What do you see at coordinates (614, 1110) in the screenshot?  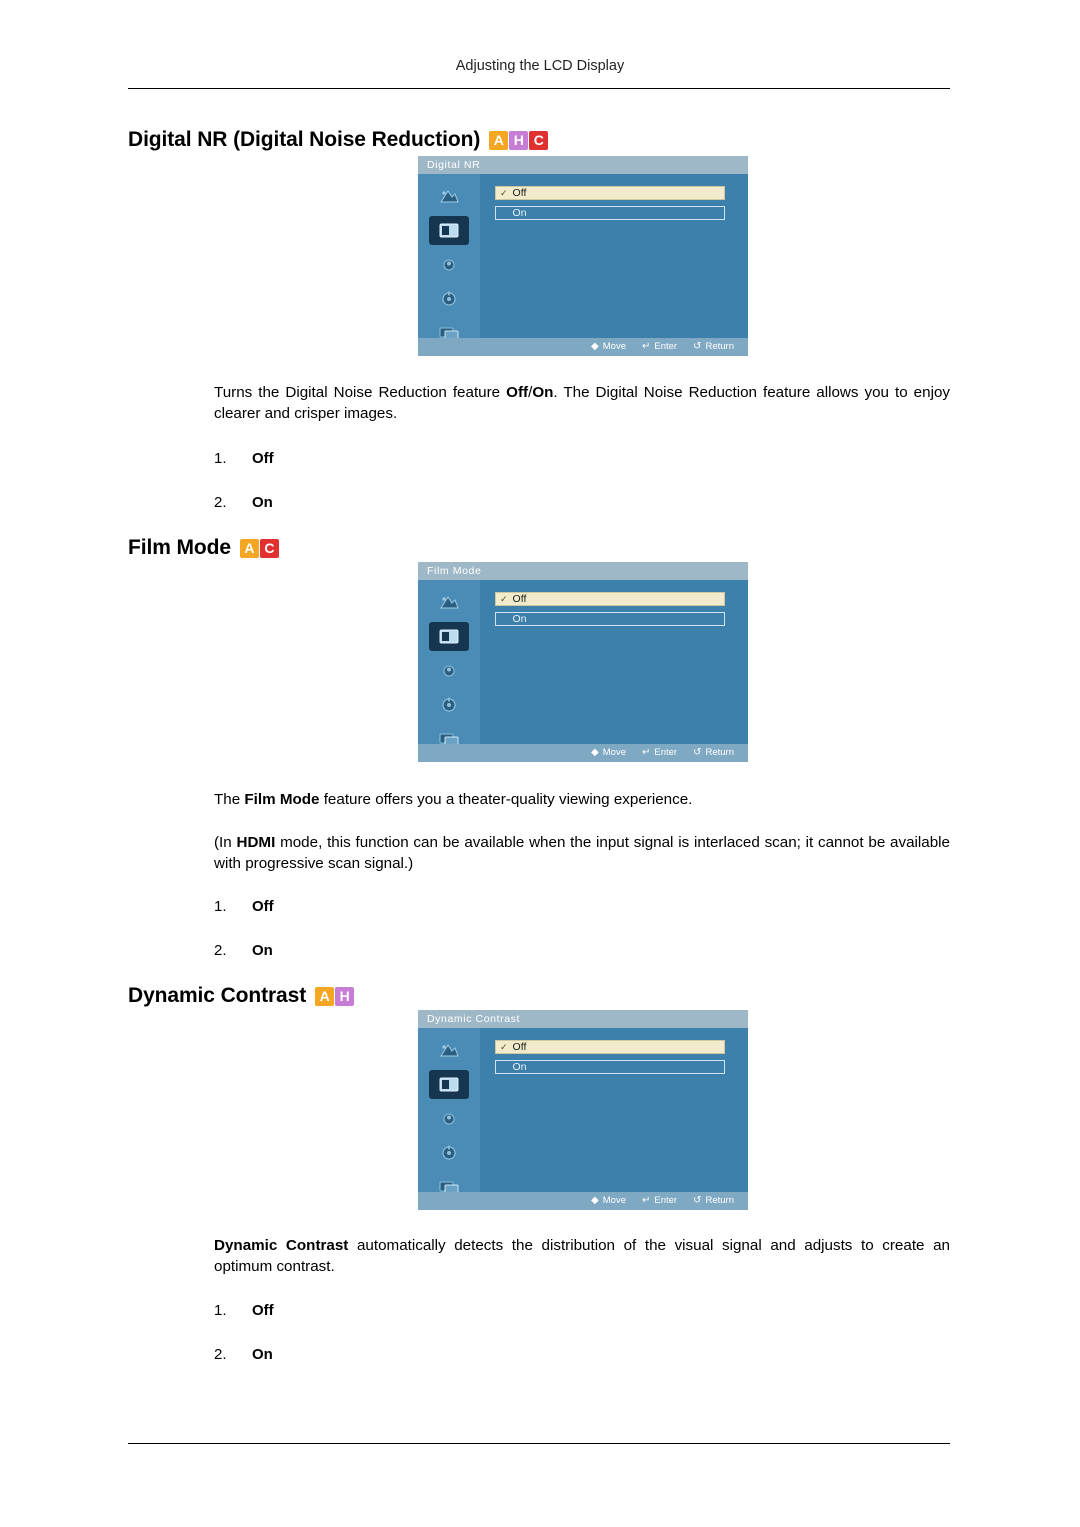 I see `osd-main-dynamic-contrast: ✓ Off ✓ On` at bounding box center [614, 1110].